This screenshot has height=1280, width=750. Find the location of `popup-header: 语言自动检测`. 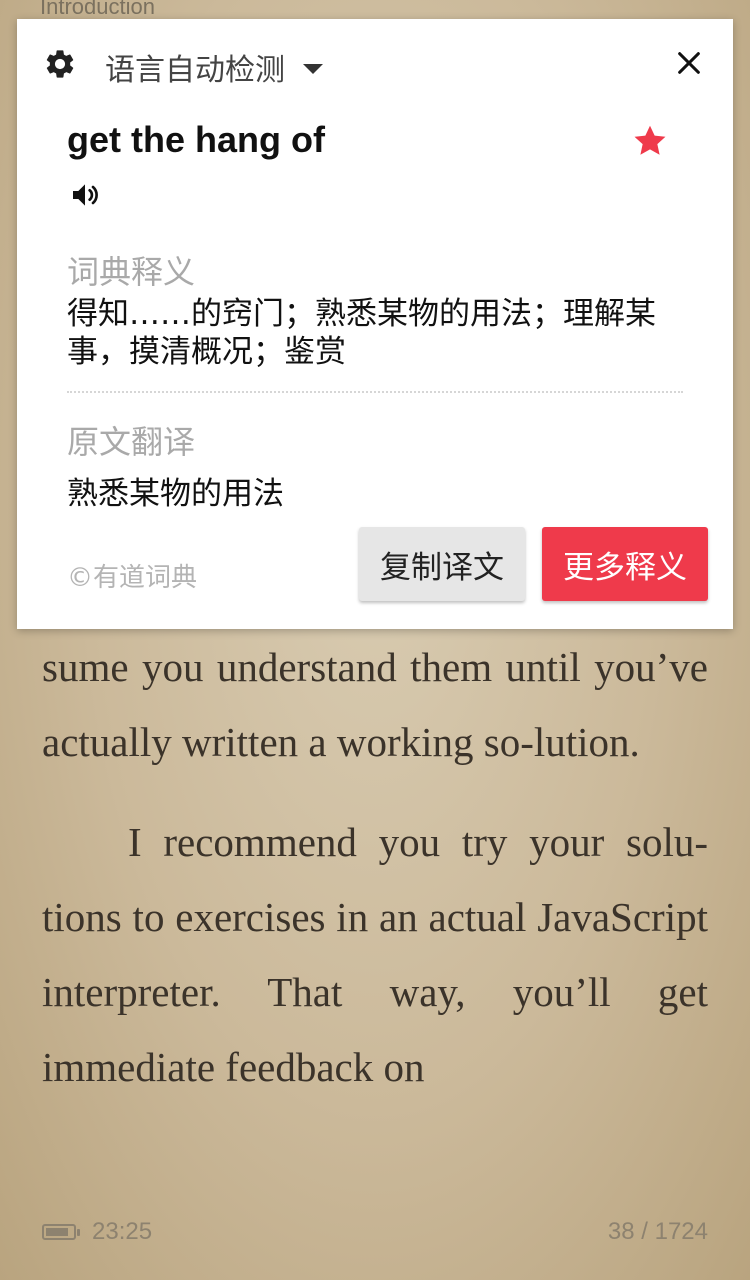

popup-header: 语言自动检测 is located at coordinates (375, 63).